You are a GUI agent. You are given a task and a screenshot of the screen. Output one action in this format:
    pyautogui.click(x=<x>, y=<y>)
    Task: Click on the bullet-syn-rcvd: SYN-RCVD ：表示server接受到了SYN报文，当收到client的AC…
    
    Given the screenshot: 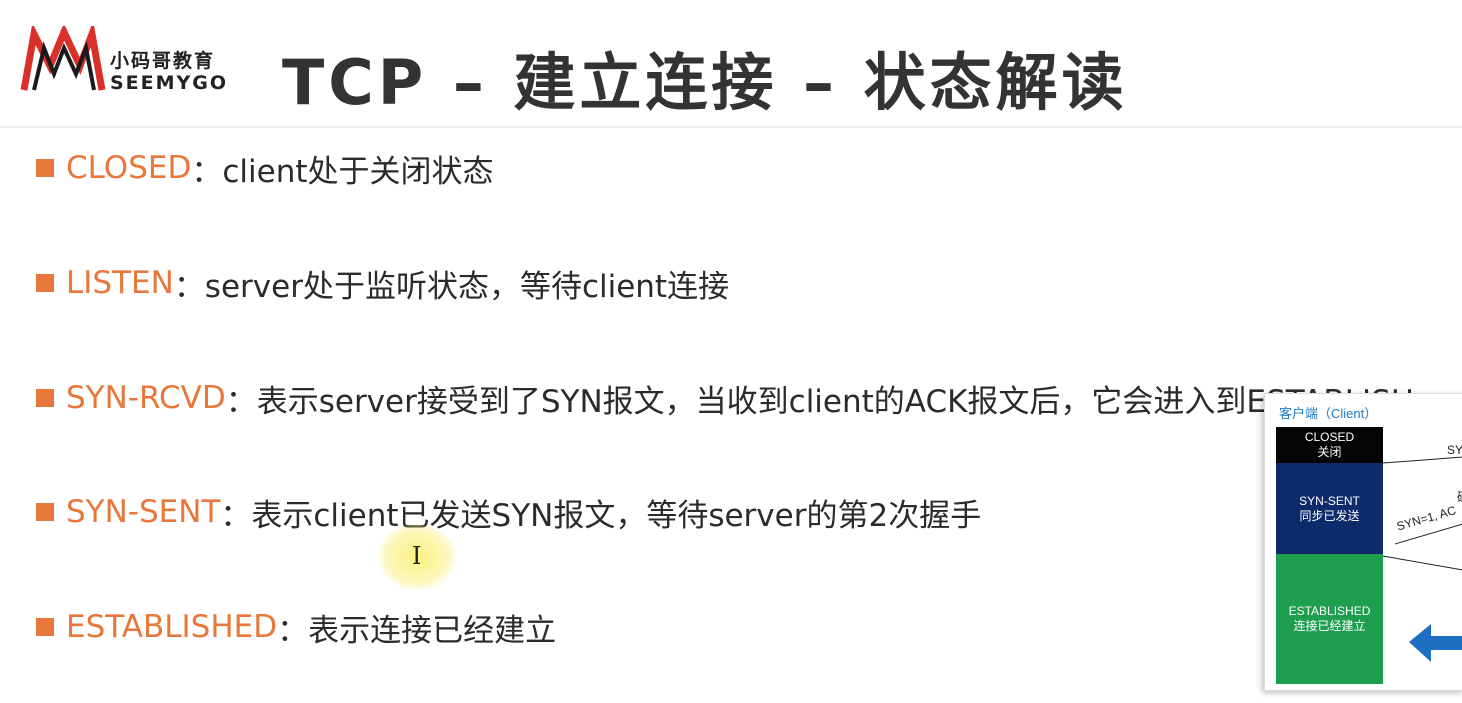 What is the action you would take?
    pyautogui.click(x=725, y=399)
    